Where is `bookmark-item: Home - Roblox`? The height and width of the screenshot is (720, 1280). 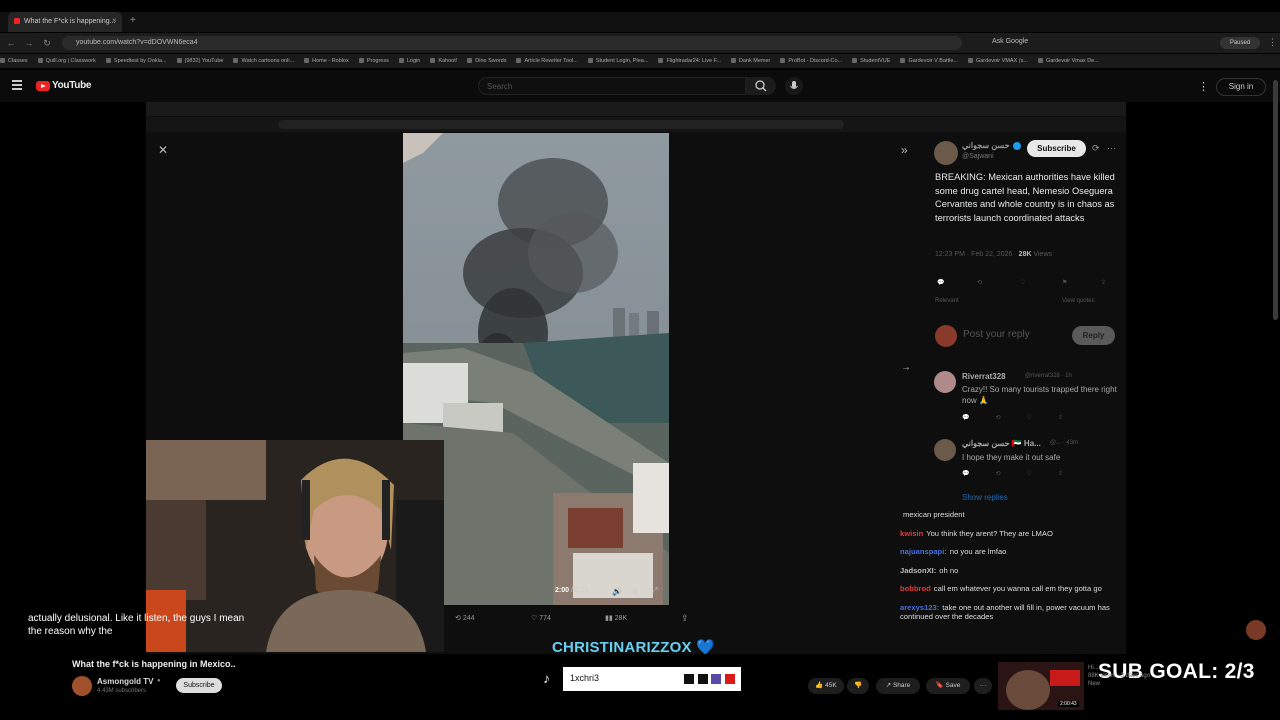
bookmark-item: Home - Roblox is located at coordinates (326, 61).